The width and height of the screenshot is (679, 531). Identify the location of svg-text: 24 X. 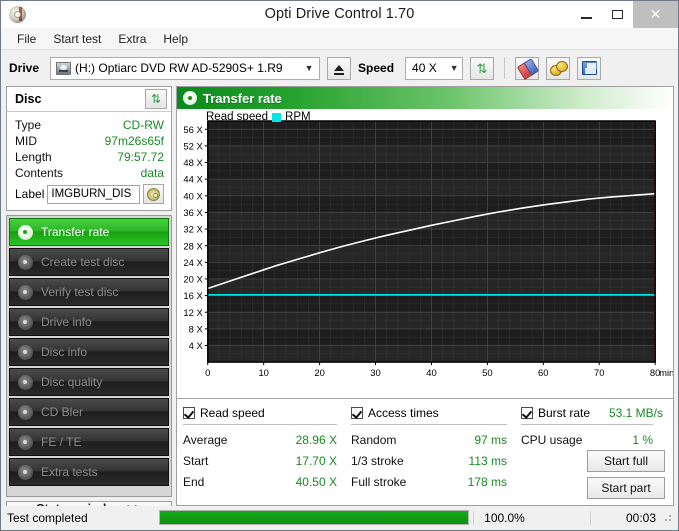
(193, 263).